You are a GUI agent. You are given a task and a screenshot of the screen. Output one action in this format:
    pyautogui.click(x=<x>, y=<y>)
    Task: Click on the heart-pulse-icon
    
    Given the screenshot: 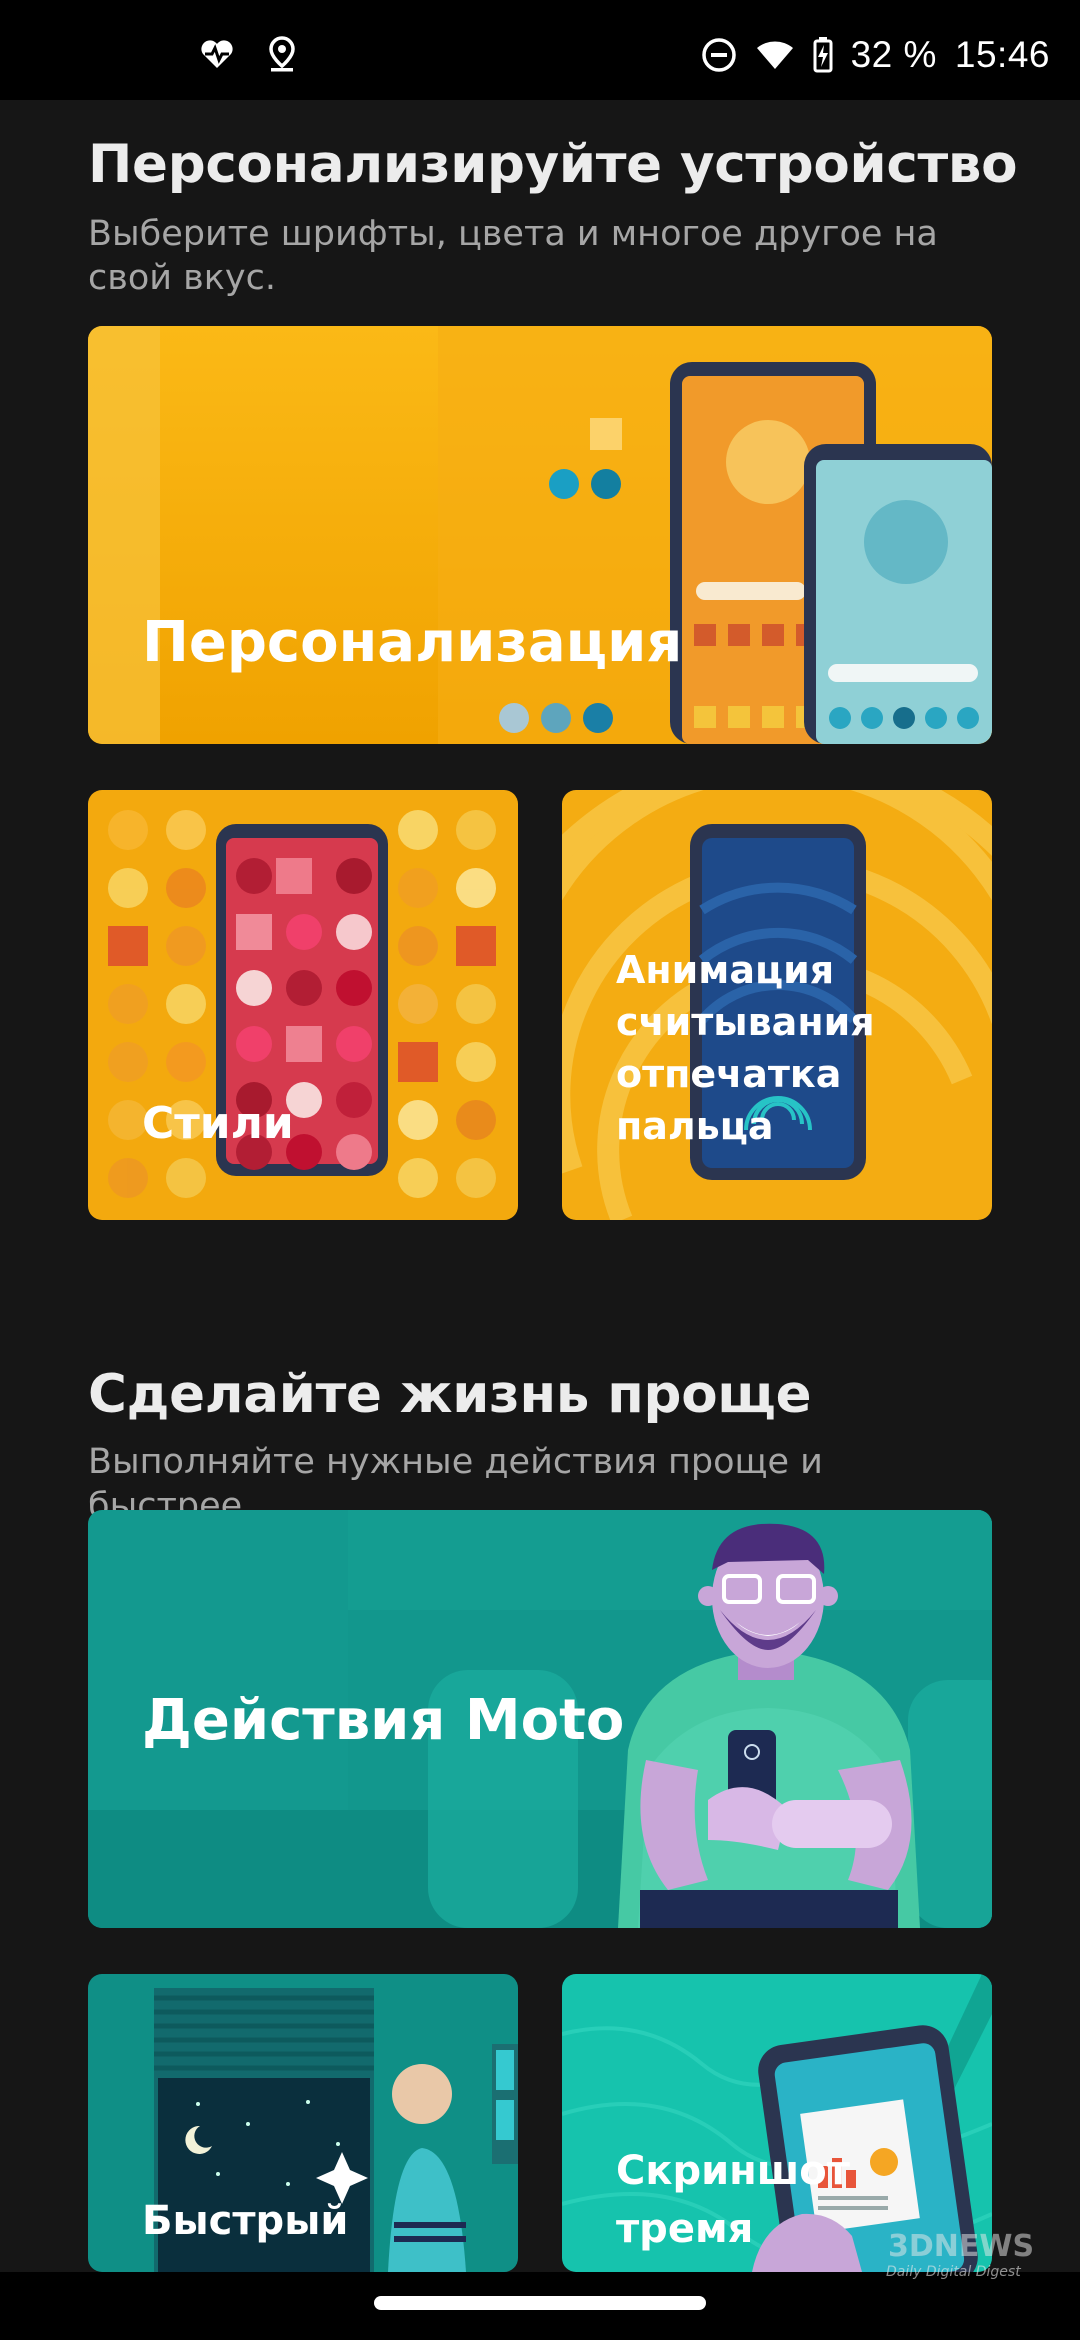 What is the action you would take?
    pyautogui.click(x=217, y=54)
    